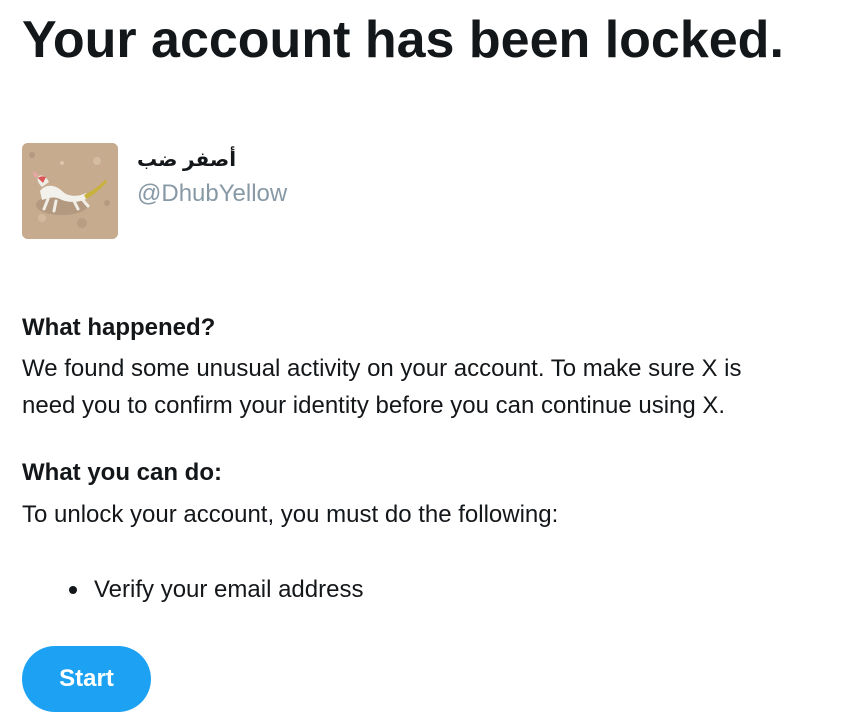  I want to click on avatar, so click(70, 191).